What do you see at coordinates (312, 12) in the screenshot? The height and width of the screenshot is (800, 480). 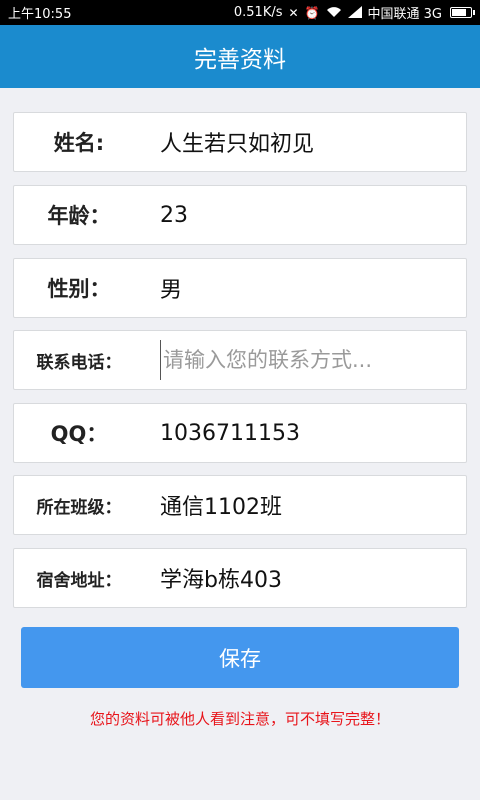 I see `alarm-icon: ⏰` at bounding box center [312, 12].